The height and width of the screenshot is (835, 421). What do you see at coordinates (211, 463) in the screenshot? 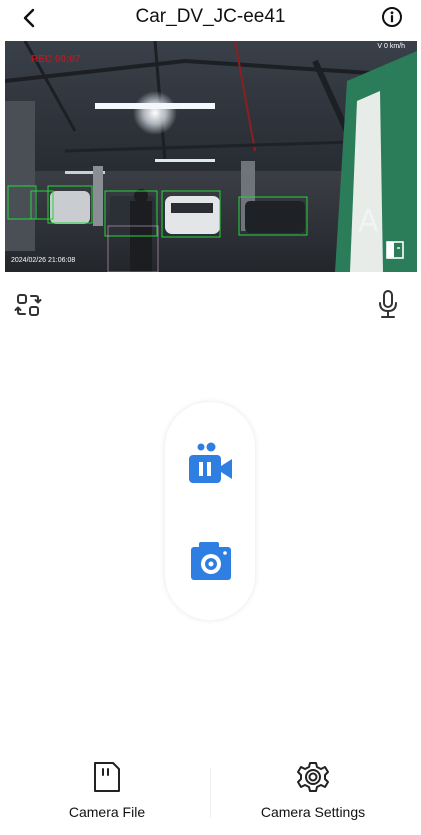
I see `record-pause-icon` at bounding box center [211, 463].